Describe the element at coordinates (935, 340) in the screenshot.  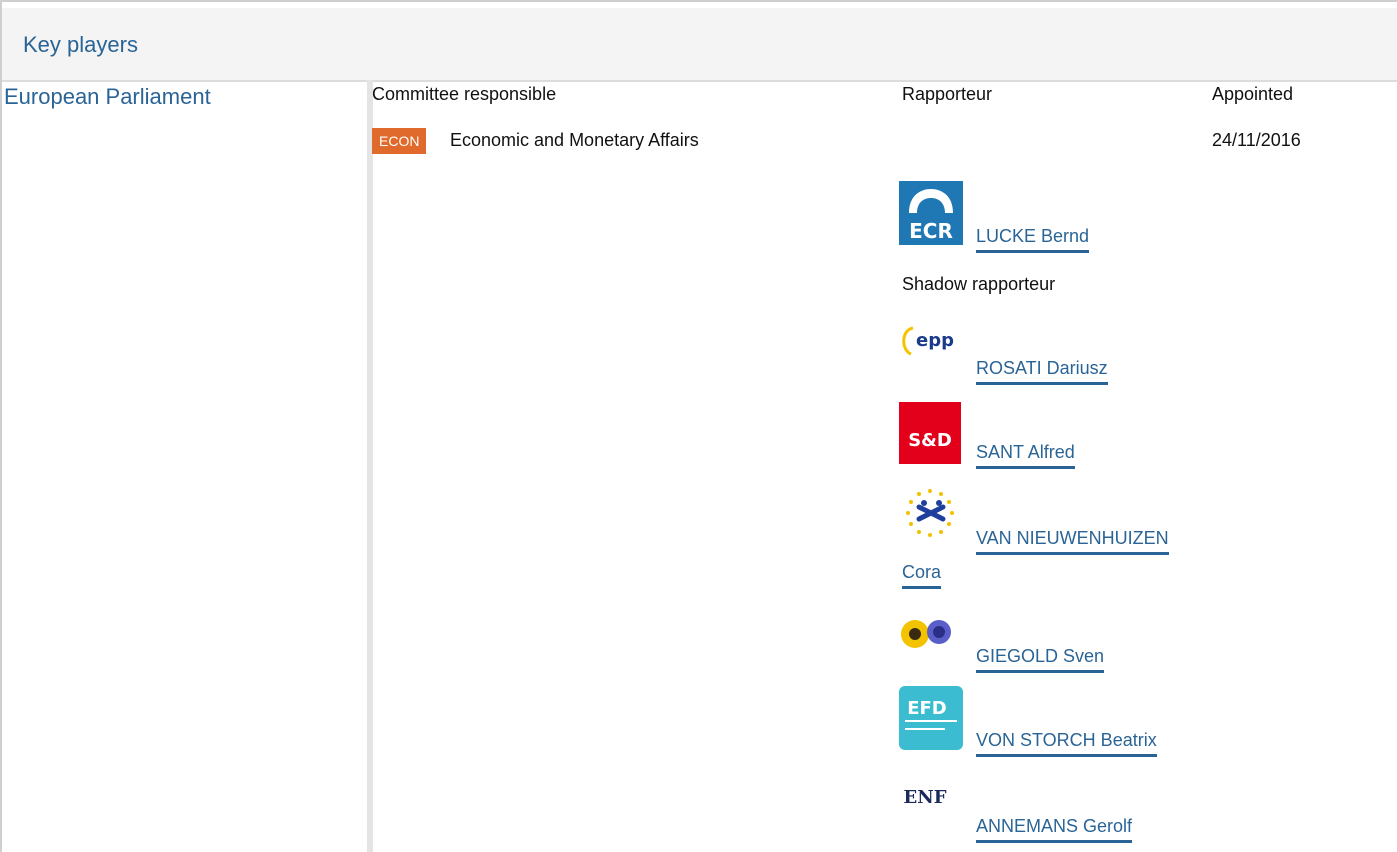
I see `svg-text: epp` at that location.